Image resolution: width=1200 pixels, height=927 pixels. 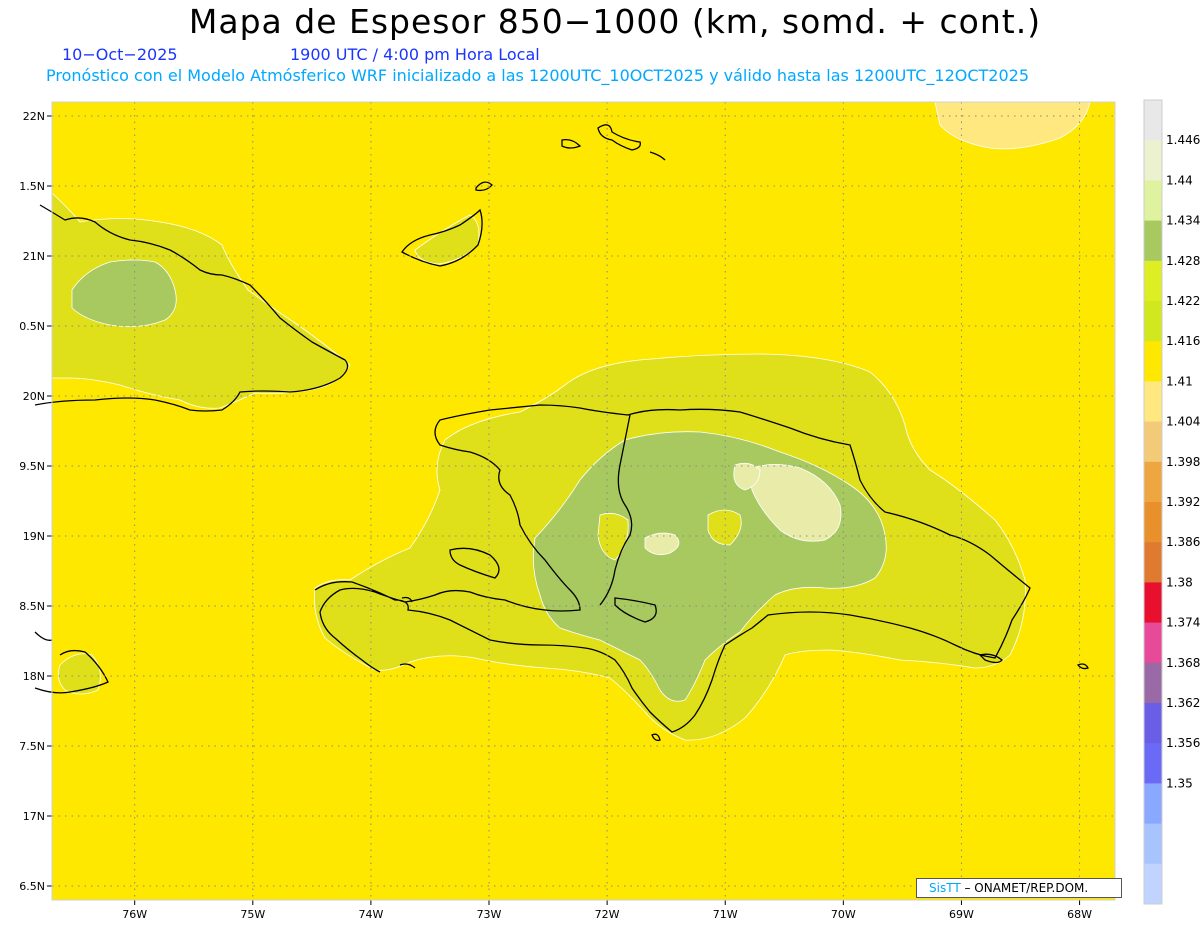 What do you see at coordinates (1183, 663) in the screenshot?
I see `colorbar-label: 1.368` at bounding box center [1183, 663].